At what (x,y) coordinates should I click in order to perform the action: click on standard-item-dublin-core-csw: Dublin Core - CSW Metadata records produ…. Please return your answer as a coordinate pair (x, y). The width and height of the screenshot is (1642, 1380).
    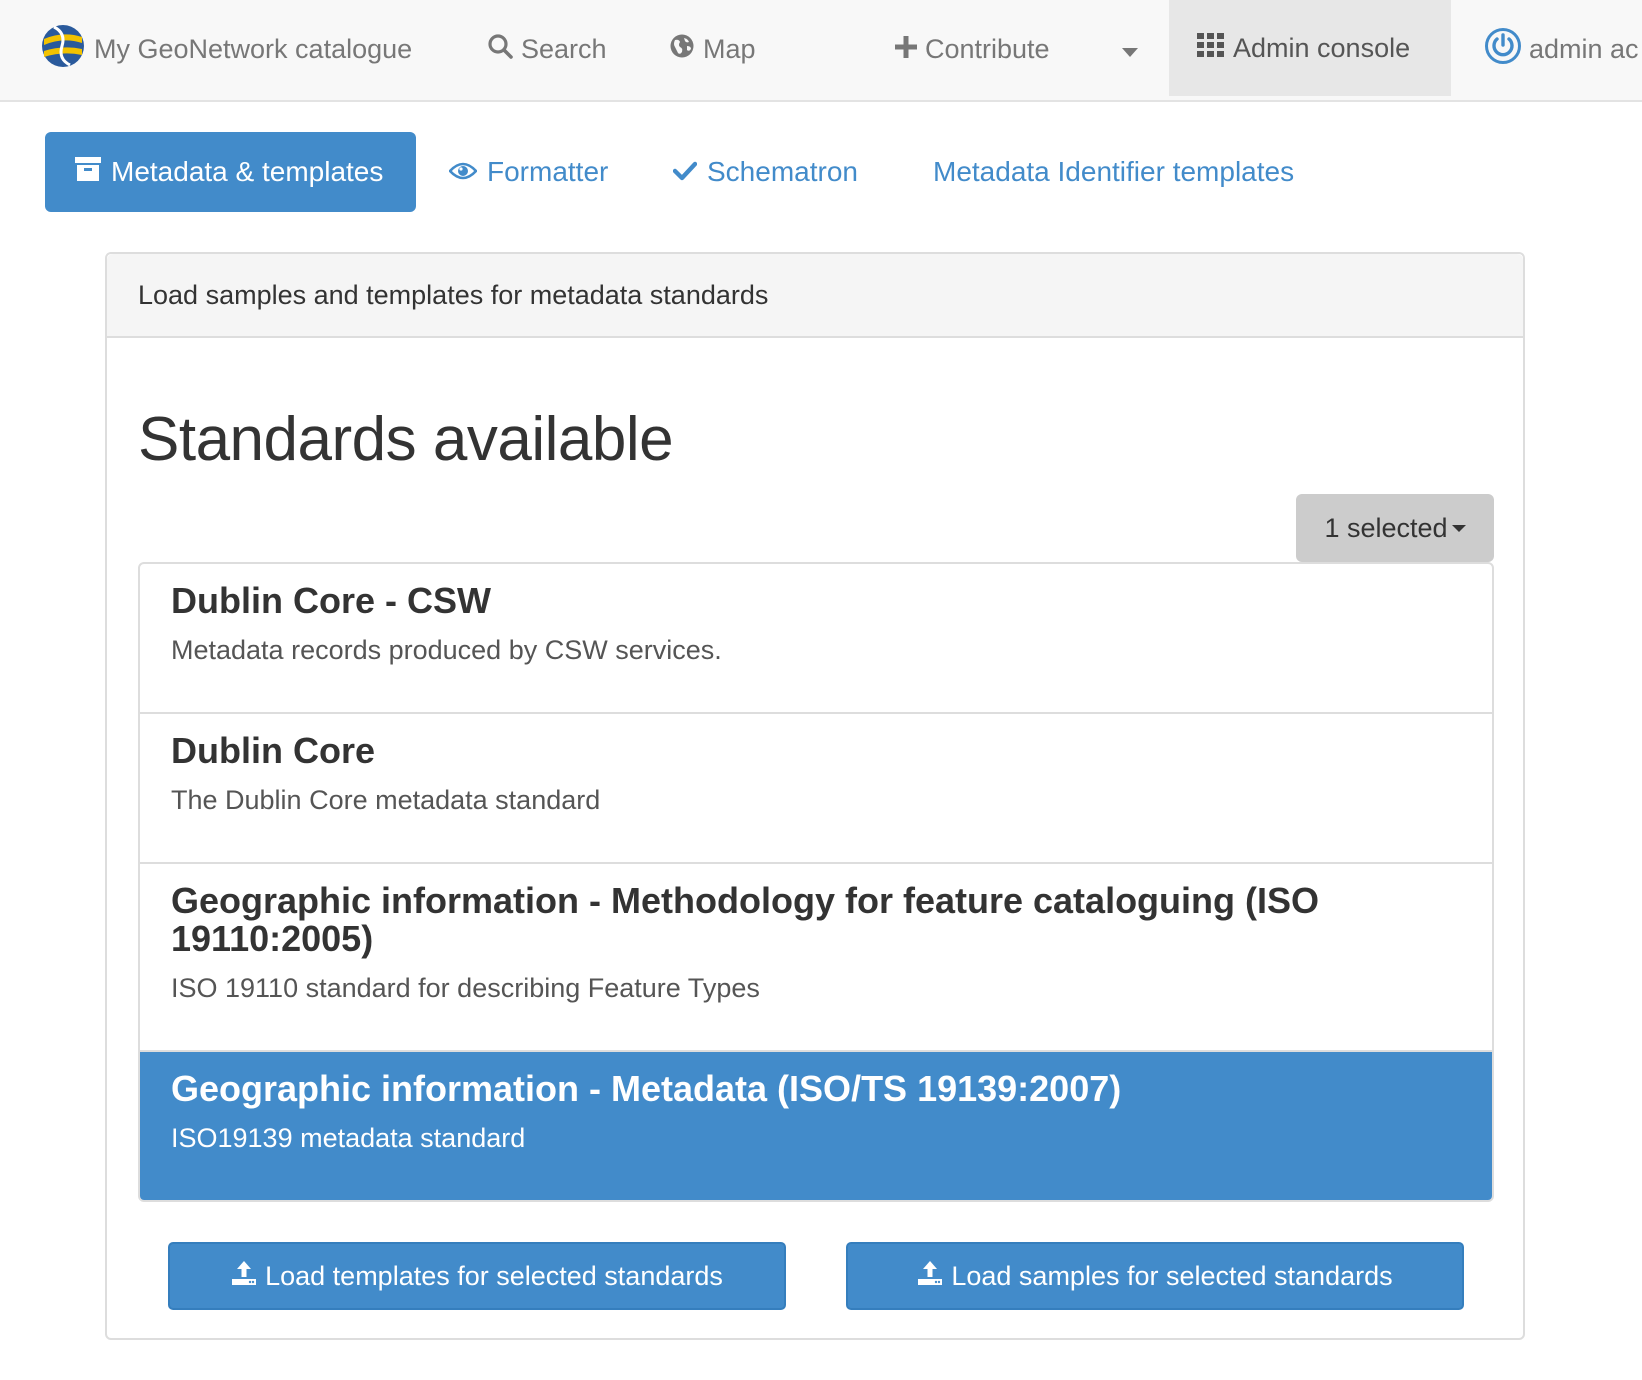
    Looking at the image, I should click on (816, 639).